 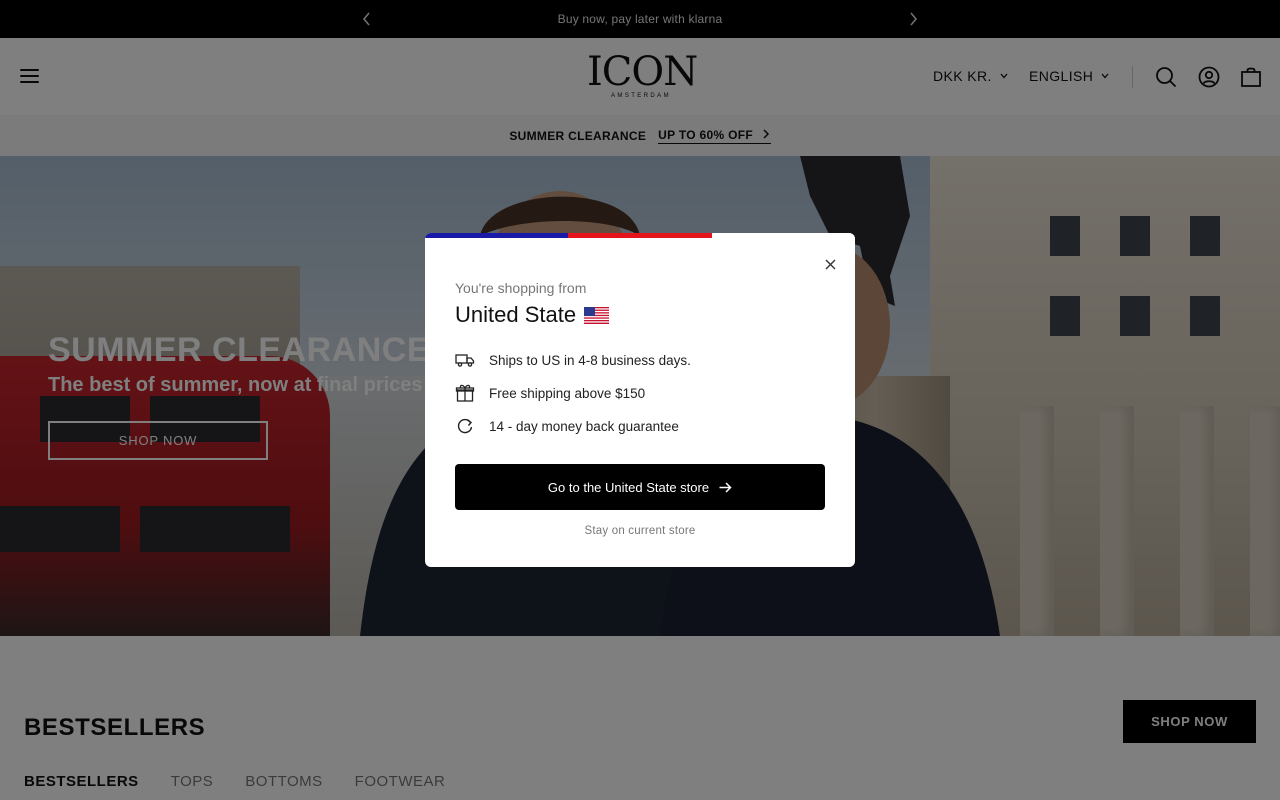 I want to click on us-flag-icon, so click(x=597, y=315).